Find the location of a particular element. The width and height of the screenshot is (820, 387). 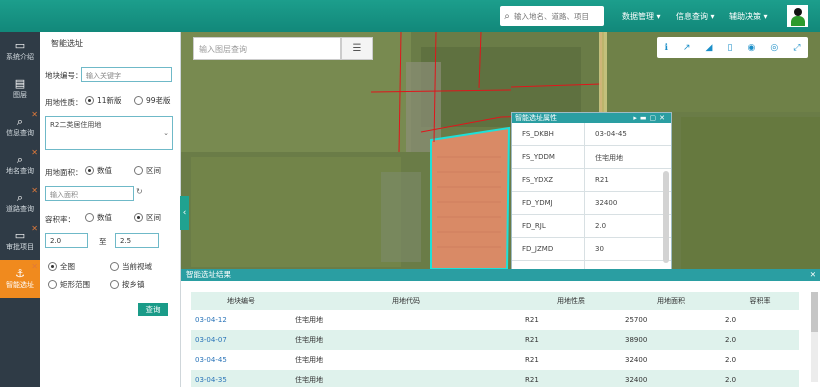

table-row: 03-04-07 住宅用地 R21 38900 2.0 is located at coordinates (495, 340).